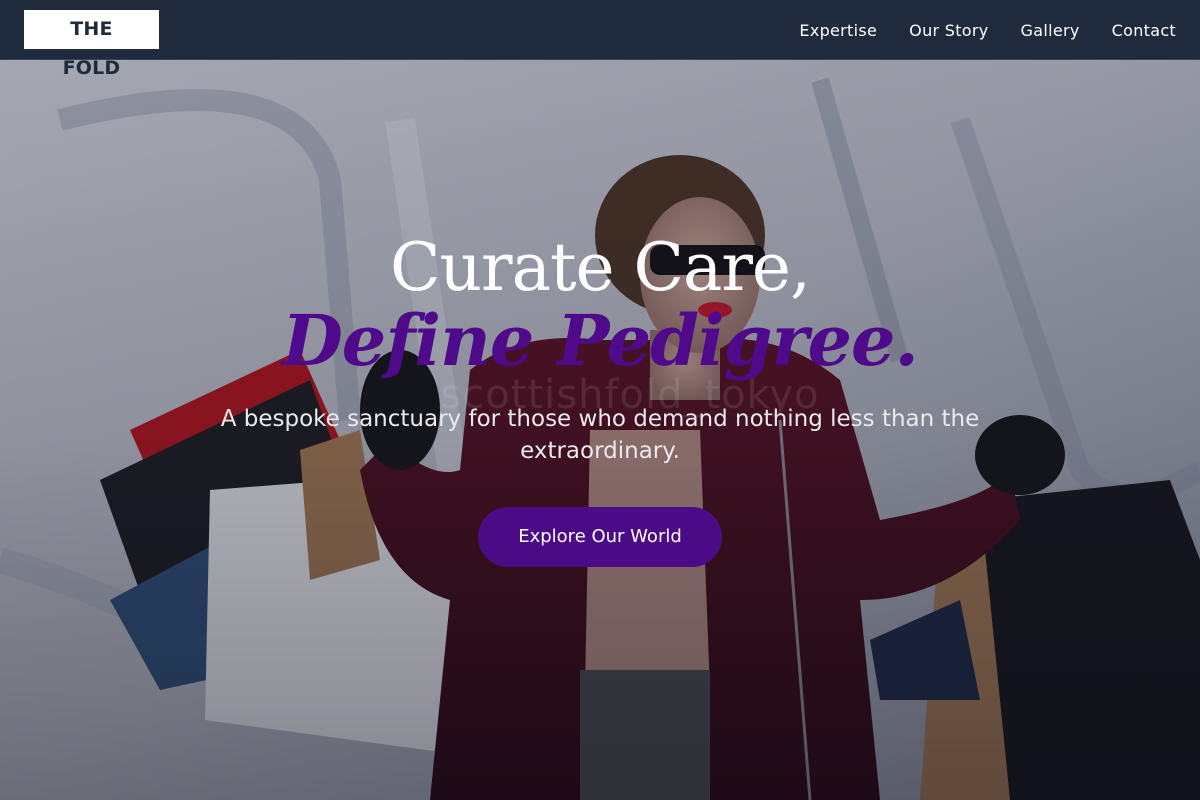 This screenshot has width=1200, height=800. I want to click on hero-headline-line2: Define Pedigree., so click(600, 340).